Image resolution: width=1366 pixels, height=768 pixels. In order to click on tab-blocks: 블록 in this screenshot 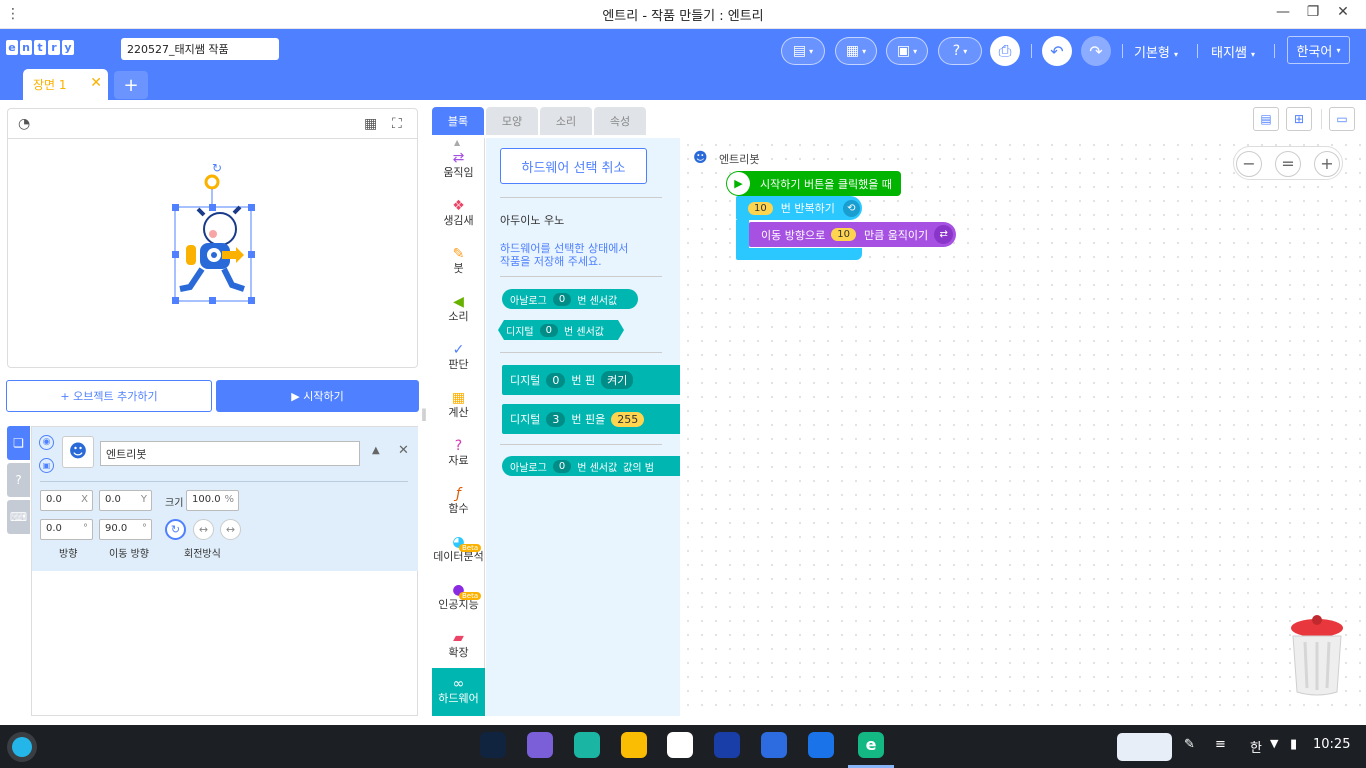, I will do `click(458, 121)`.